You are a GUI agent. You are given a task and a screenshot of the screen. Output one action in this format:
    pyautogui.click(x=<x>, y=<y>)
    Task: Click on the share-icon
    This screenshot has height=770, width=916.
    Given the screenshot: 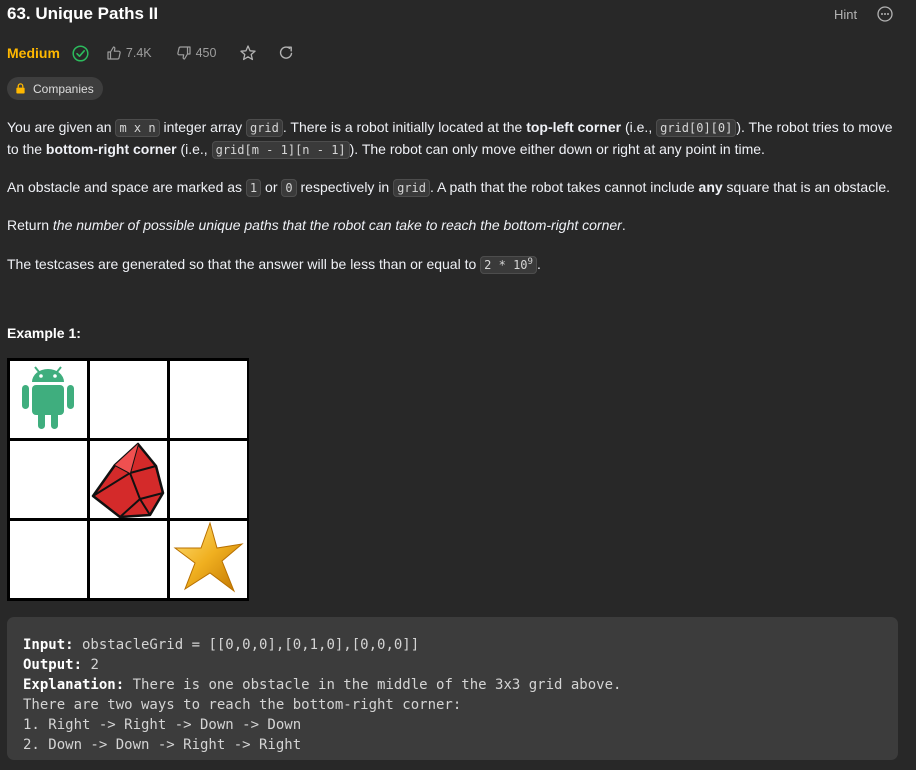 What is the action you would take?
    pyautogui.click(x=286, y=53)
    